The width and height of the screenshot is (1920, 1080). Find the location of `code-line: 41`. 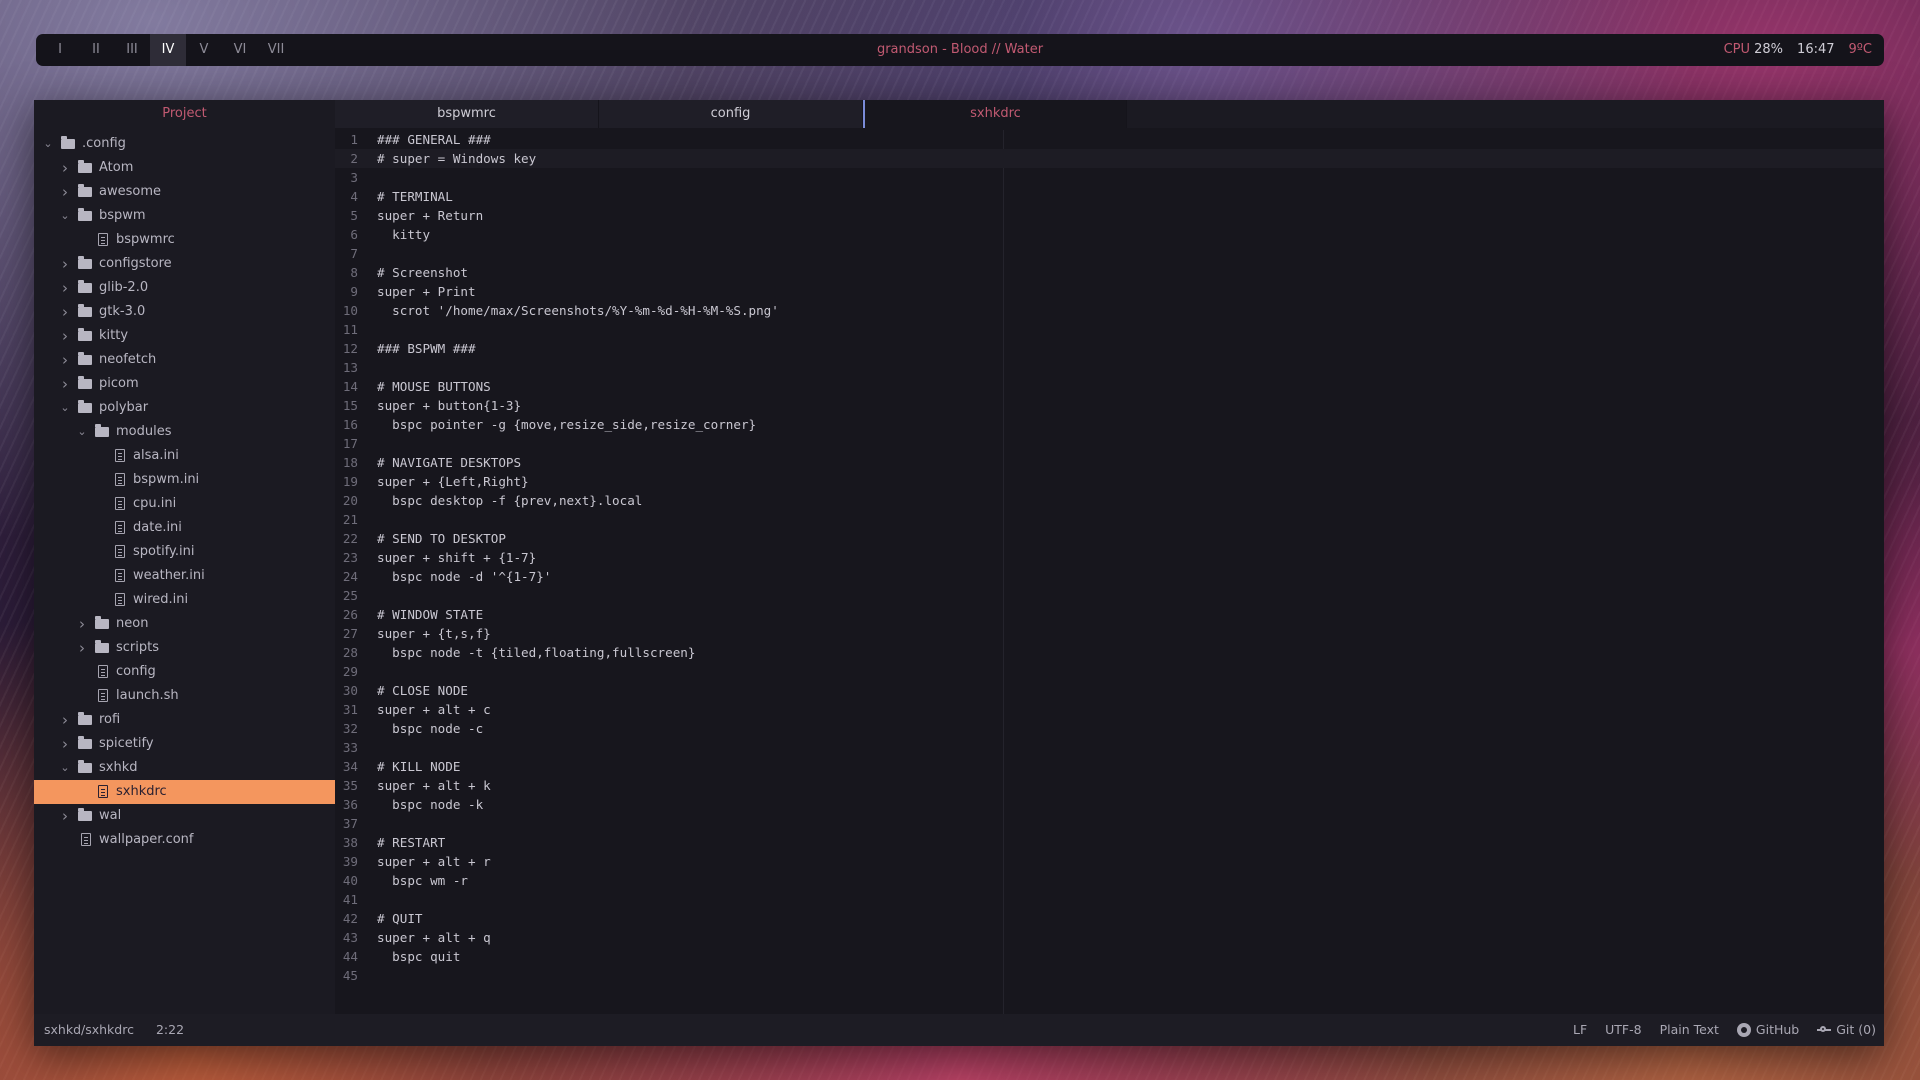

code-line: 41 is located at coordinates (1109, 899).